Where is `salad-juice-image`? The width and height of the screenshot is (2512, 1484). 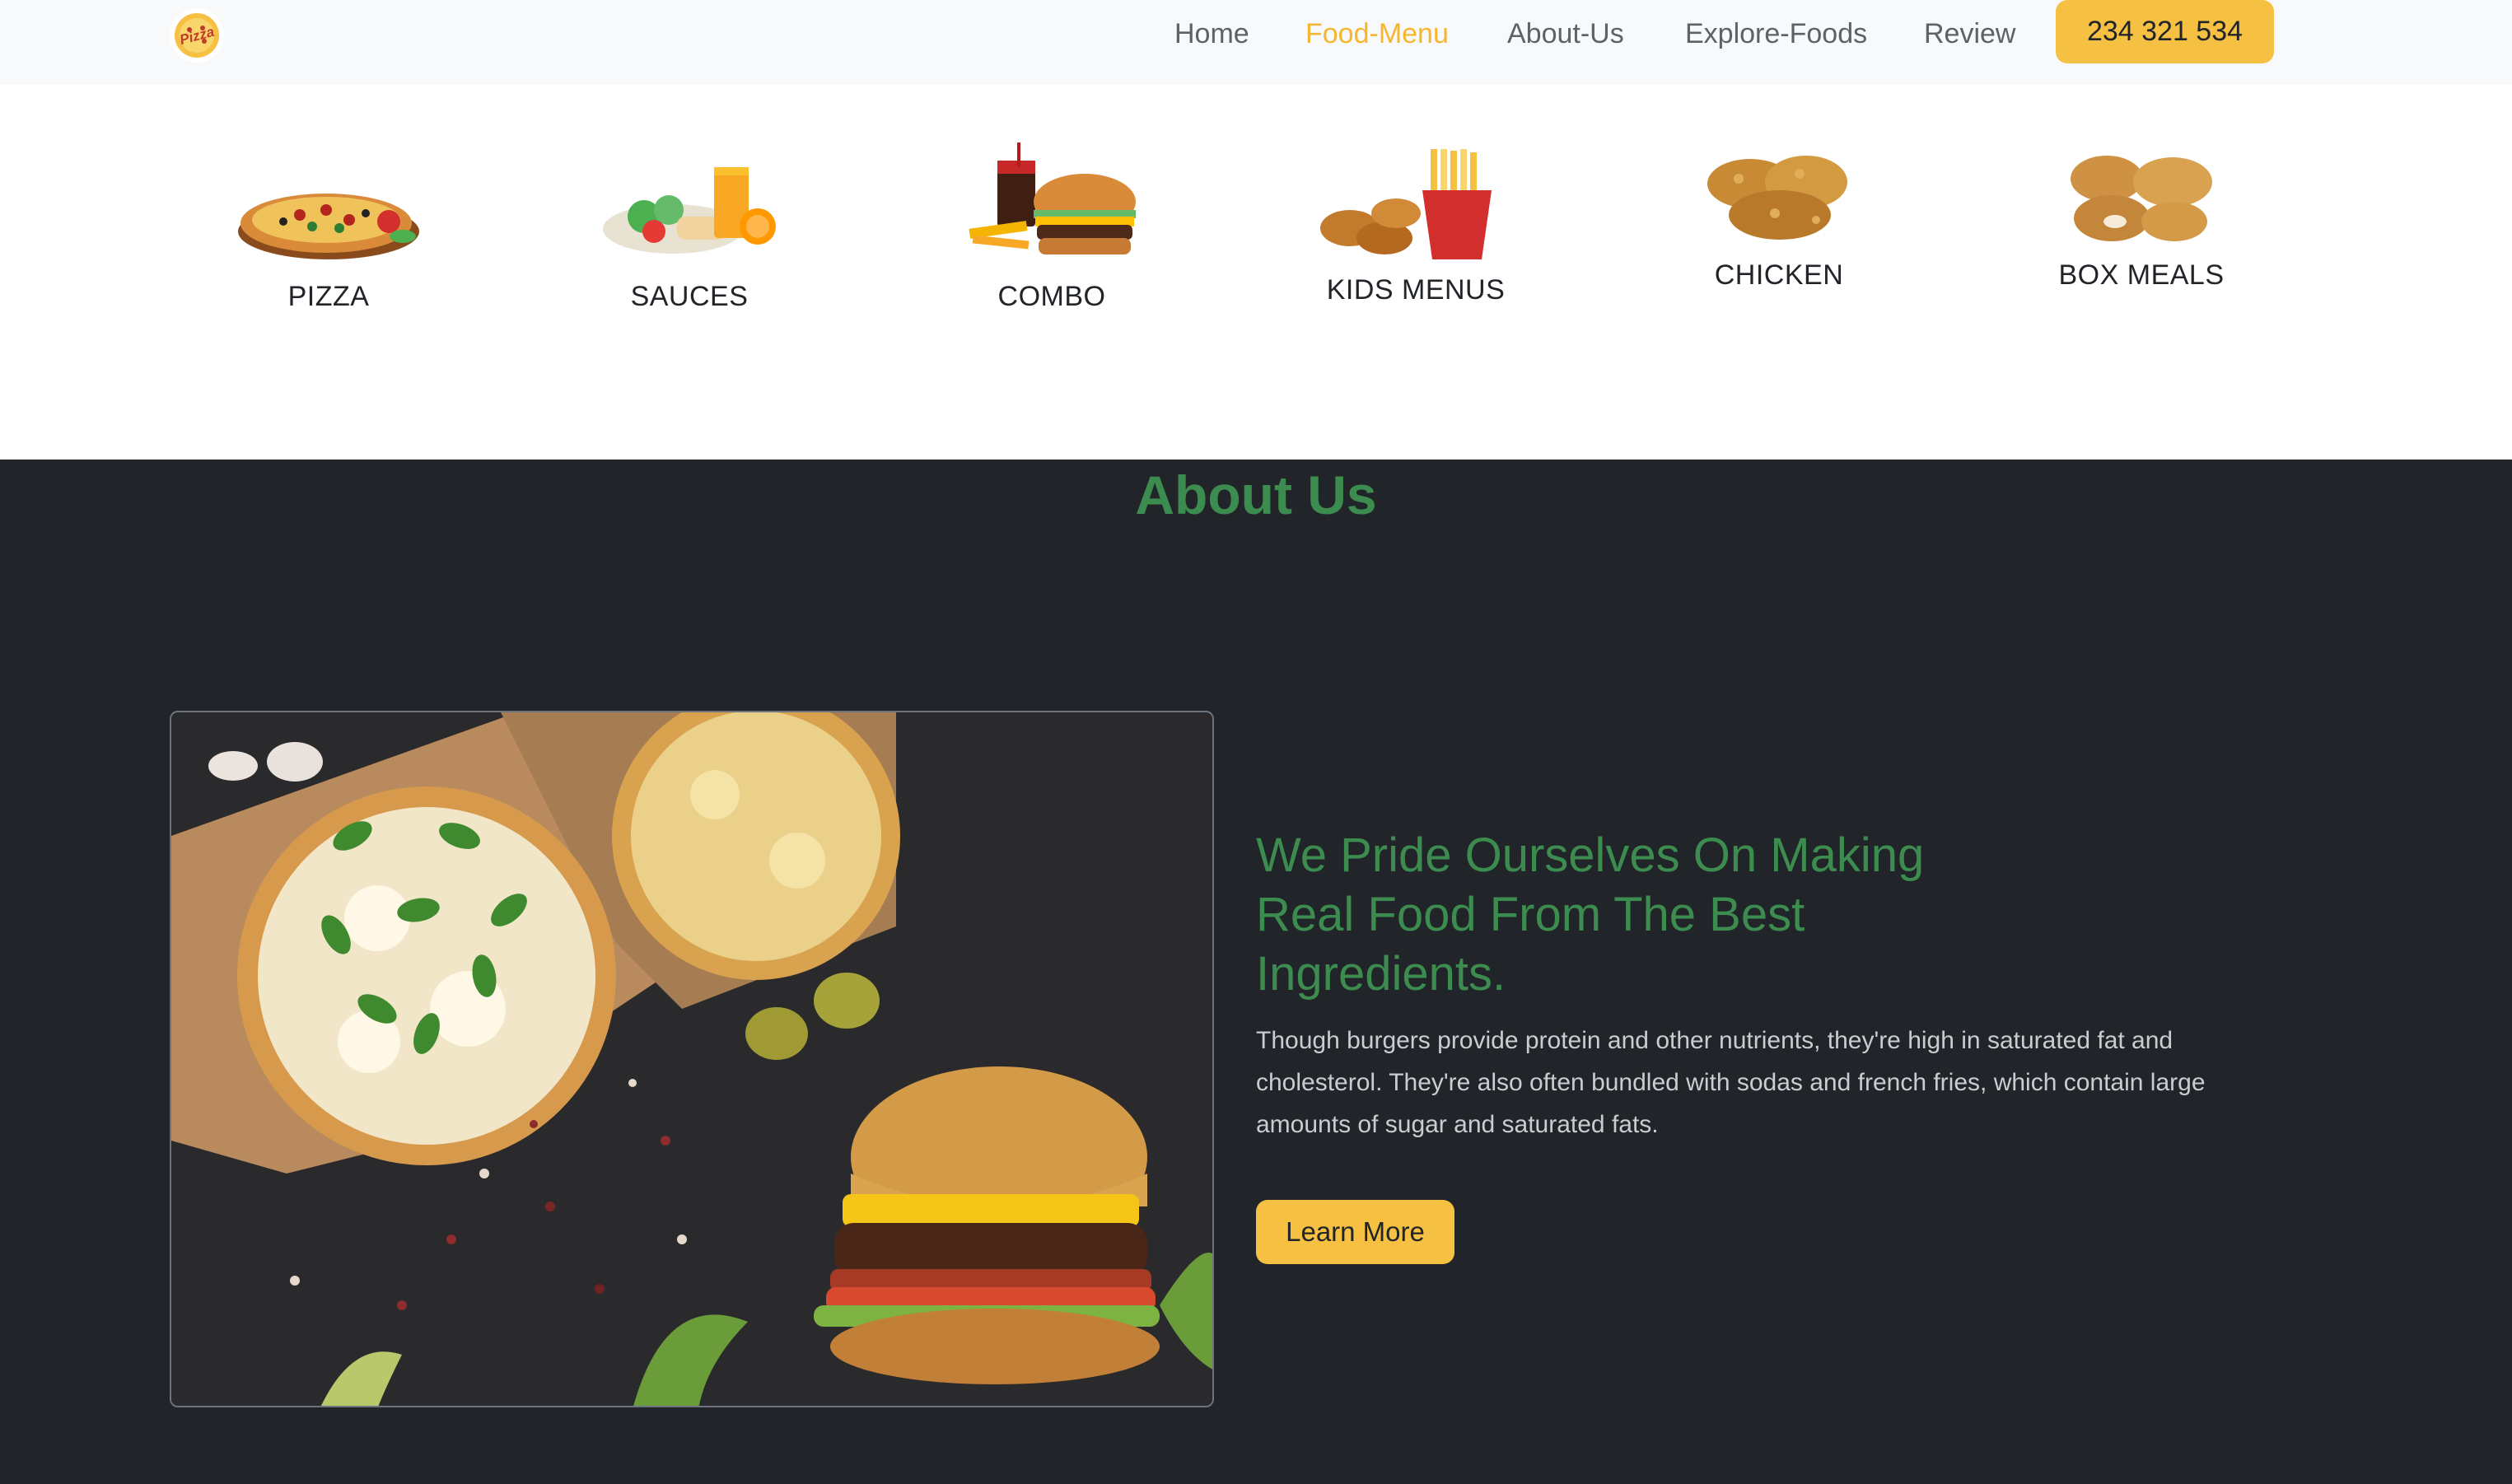 salad-juice-image is located at coordinates (689, 210).